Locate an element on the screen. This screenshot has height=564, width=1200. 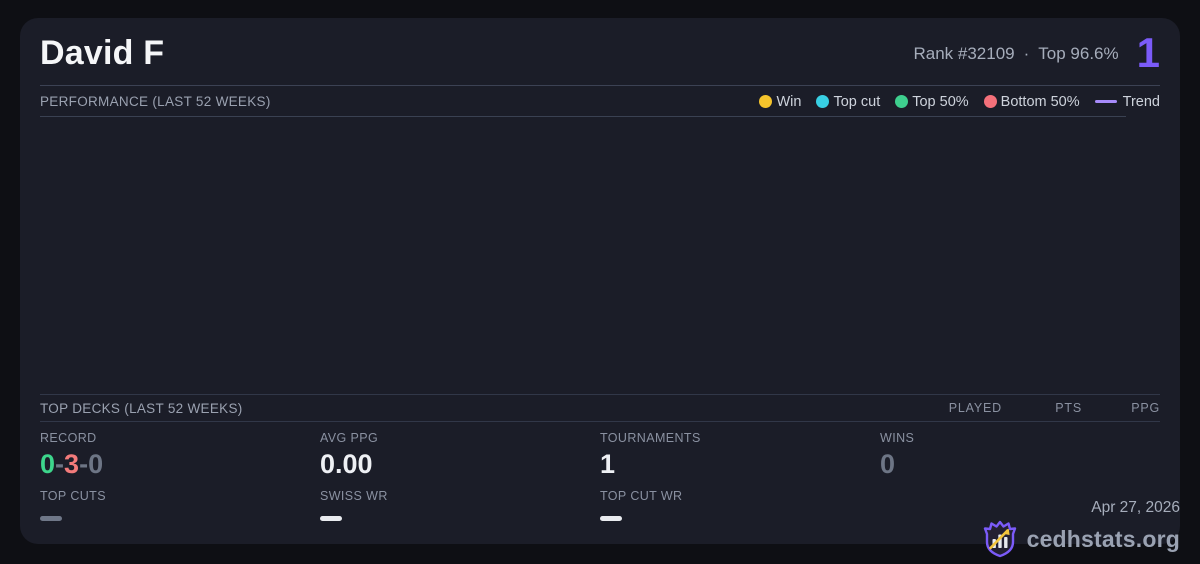
tournaments-label: TOURNAMENTS is located at coordinates (650, 438).